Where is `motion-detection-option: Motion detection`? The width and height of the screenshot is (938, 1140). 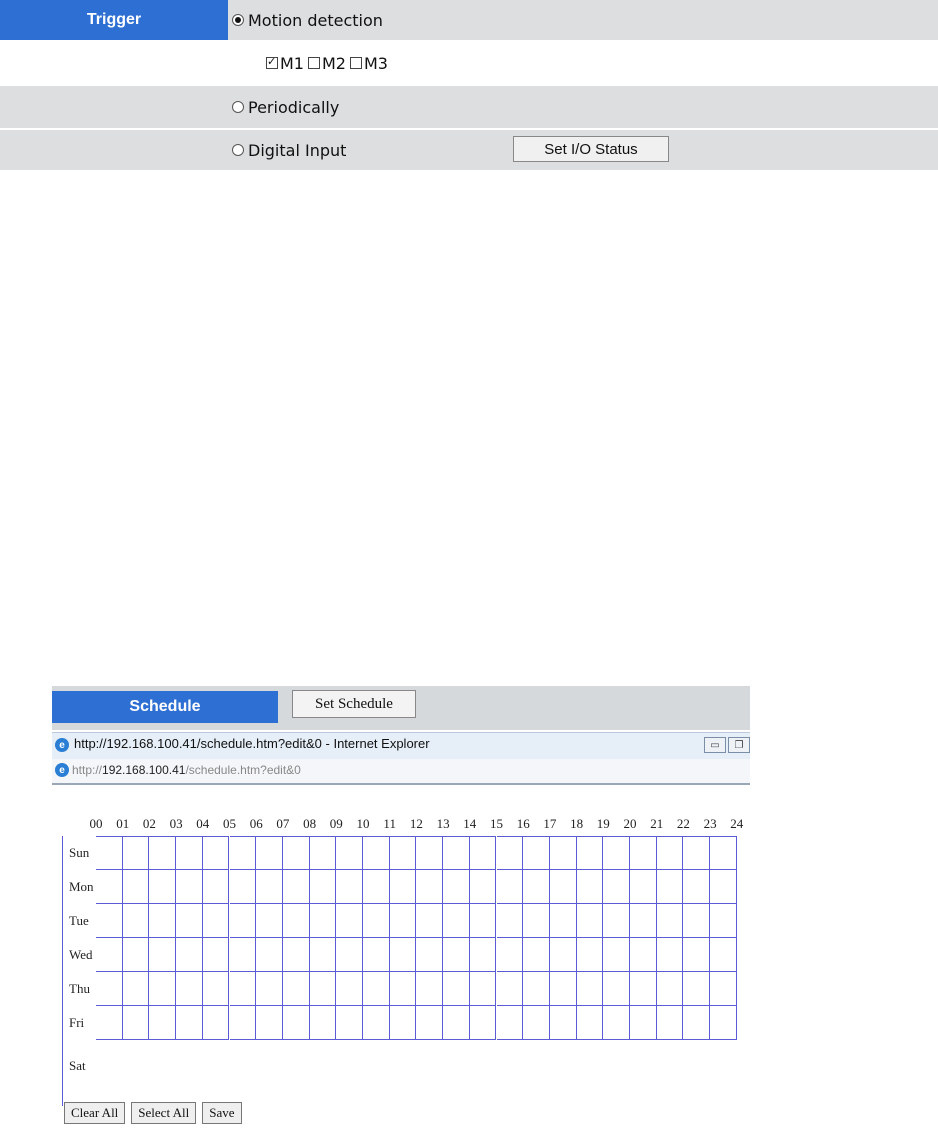
motion-detection-option: Motion detection is located at coordinates (307, 20).